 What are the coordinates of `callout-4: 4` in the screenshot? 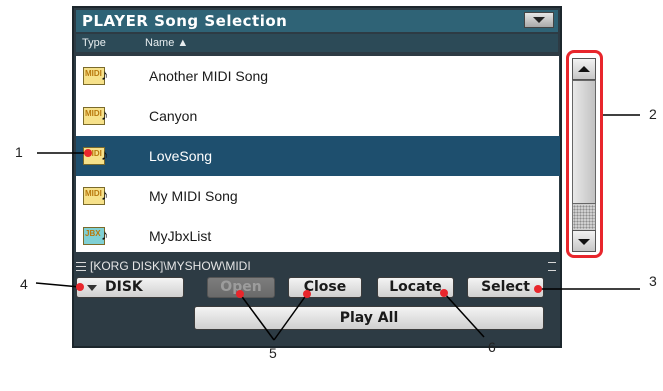 It's located at (24, 284).